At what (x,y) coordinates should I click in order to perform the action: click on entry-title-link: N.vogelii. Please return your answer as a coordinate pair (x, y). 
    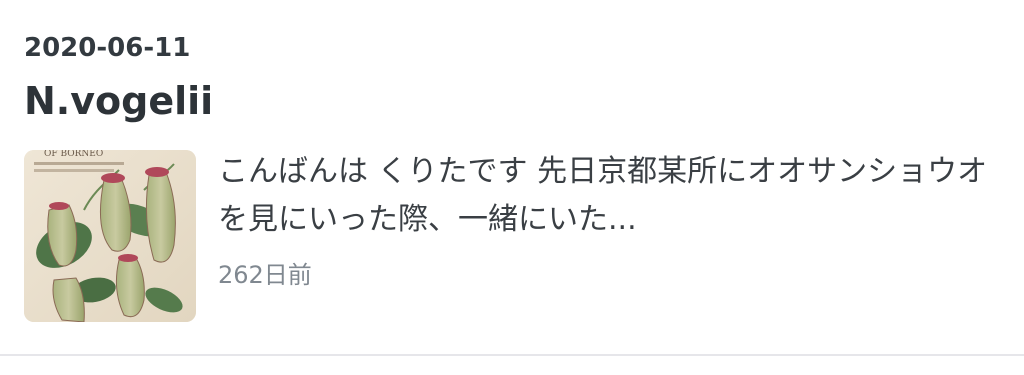
    Looking at the image, I should click on (118, 101).